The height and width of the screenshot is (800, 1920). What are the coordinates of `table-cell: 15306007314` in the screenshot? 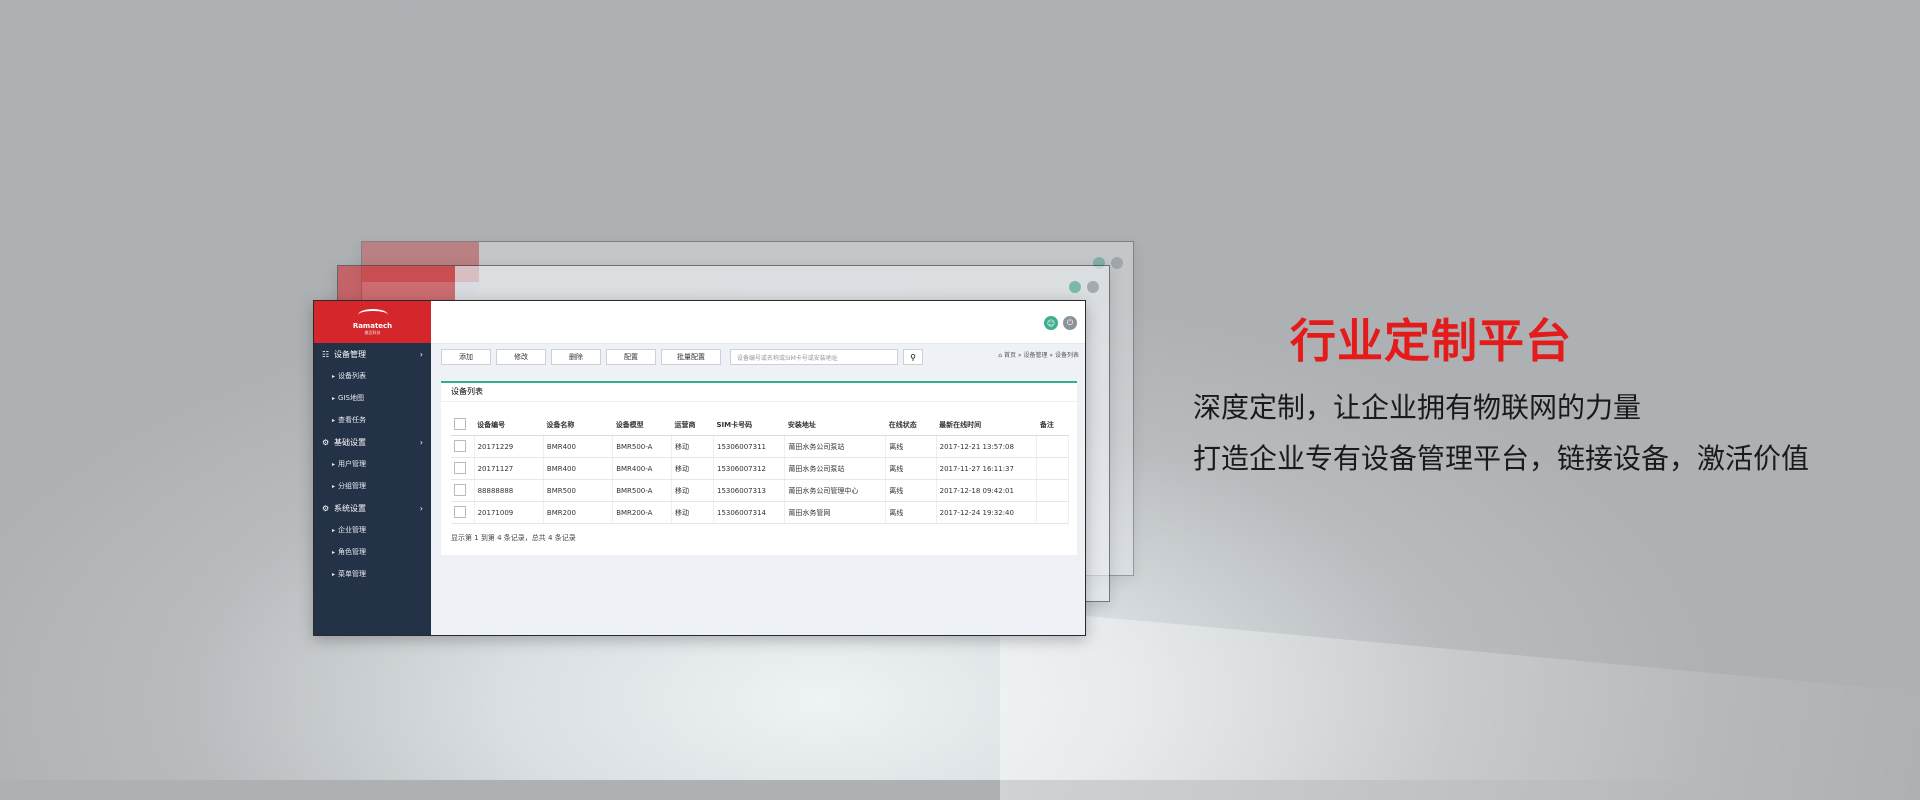 It's located at (749, 512).